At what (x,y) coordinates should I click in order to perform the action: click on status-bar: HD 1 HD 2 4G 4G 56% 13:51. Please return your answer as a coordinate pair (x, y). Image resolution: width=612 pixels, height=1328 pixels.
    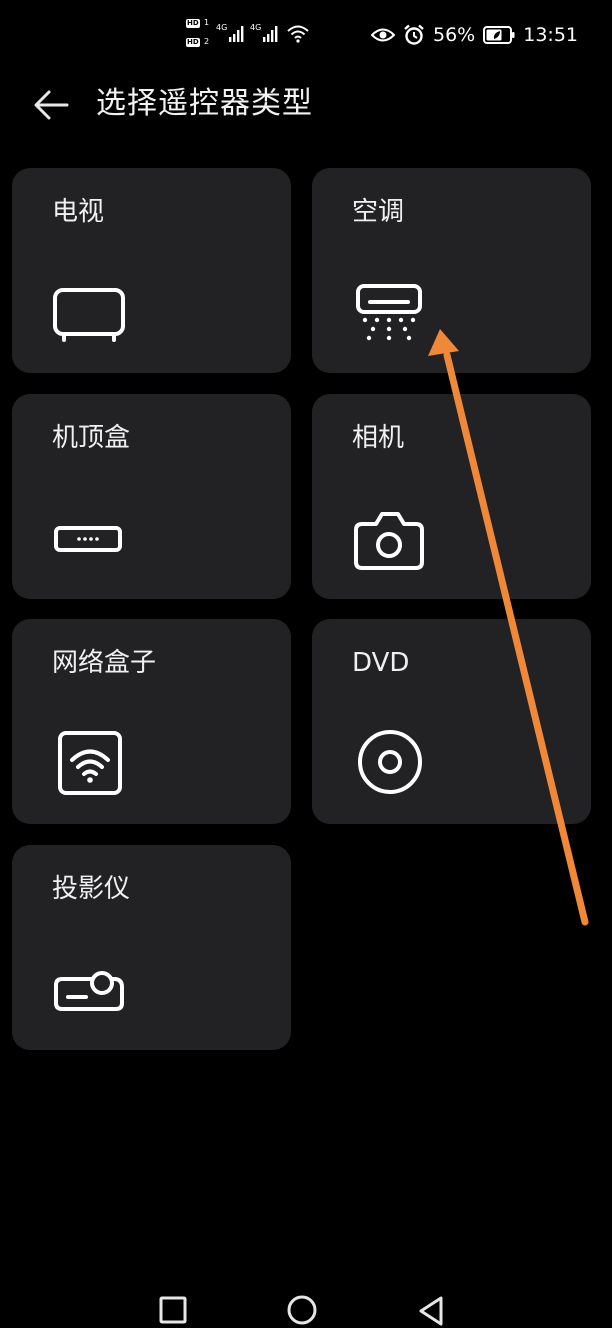
    Looking at the image, I should click on (306, 35).